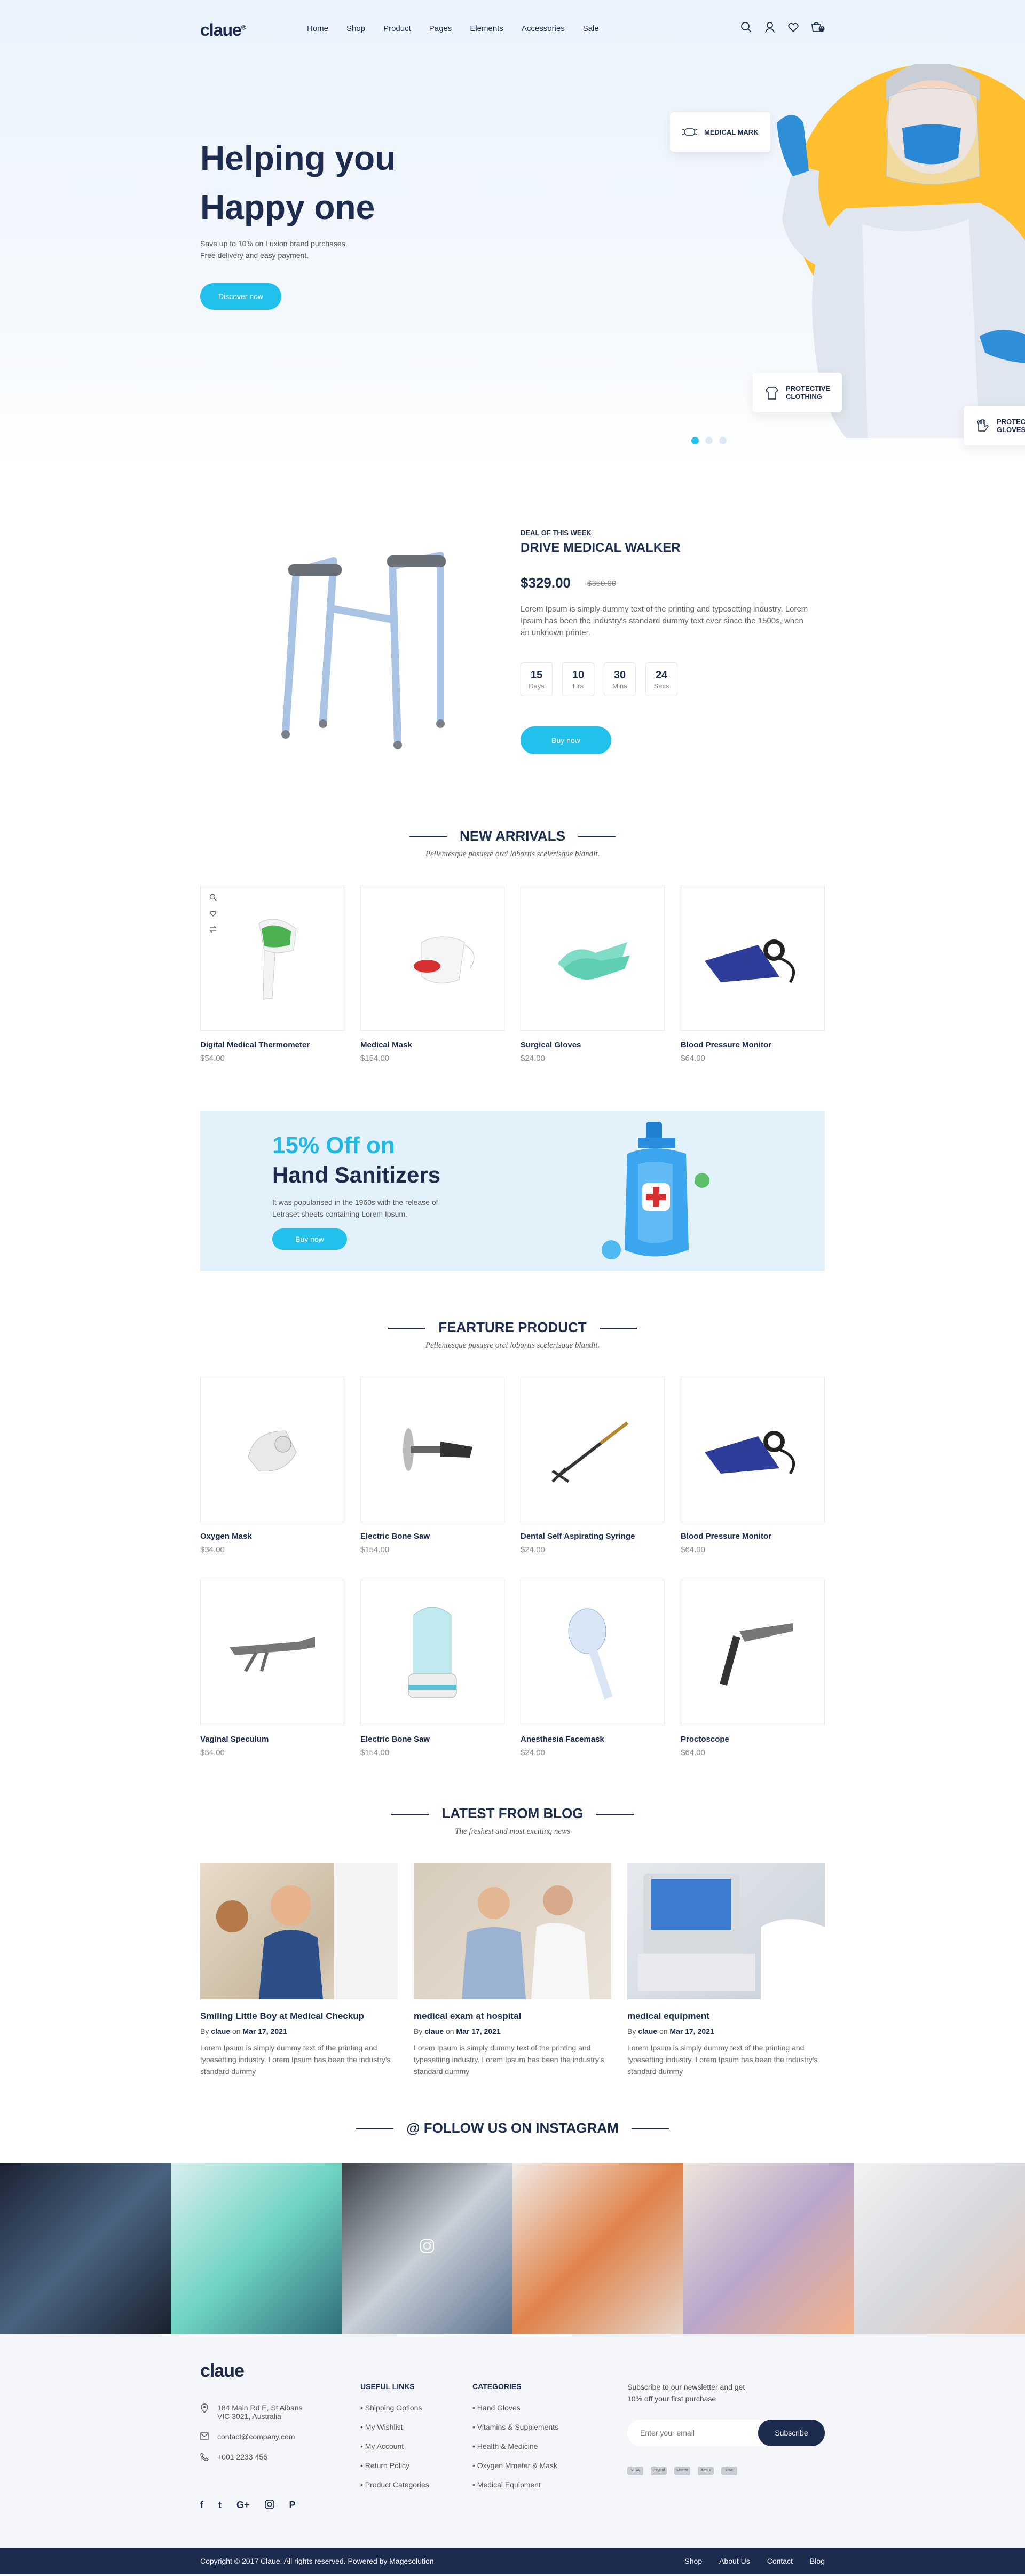  I want to click on blog-post-title: medical equipment, so click(726, 2016).